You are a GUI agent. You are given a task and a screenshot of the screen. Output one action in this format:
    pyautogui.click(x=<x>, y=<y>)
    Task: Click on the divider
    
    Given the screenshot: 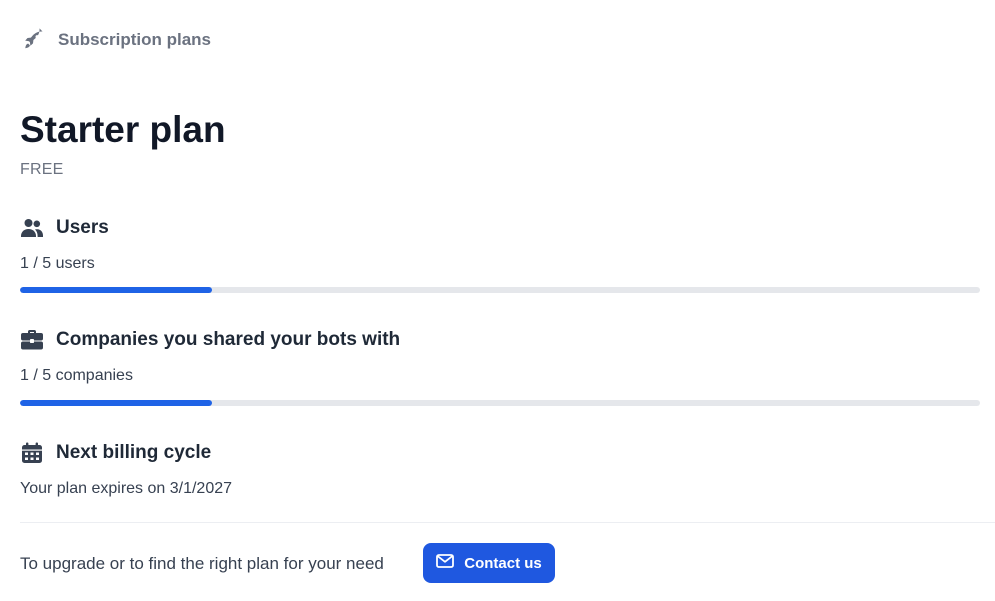 What is the action you would take?
    pyautogui.click(x=507, y=522)
    